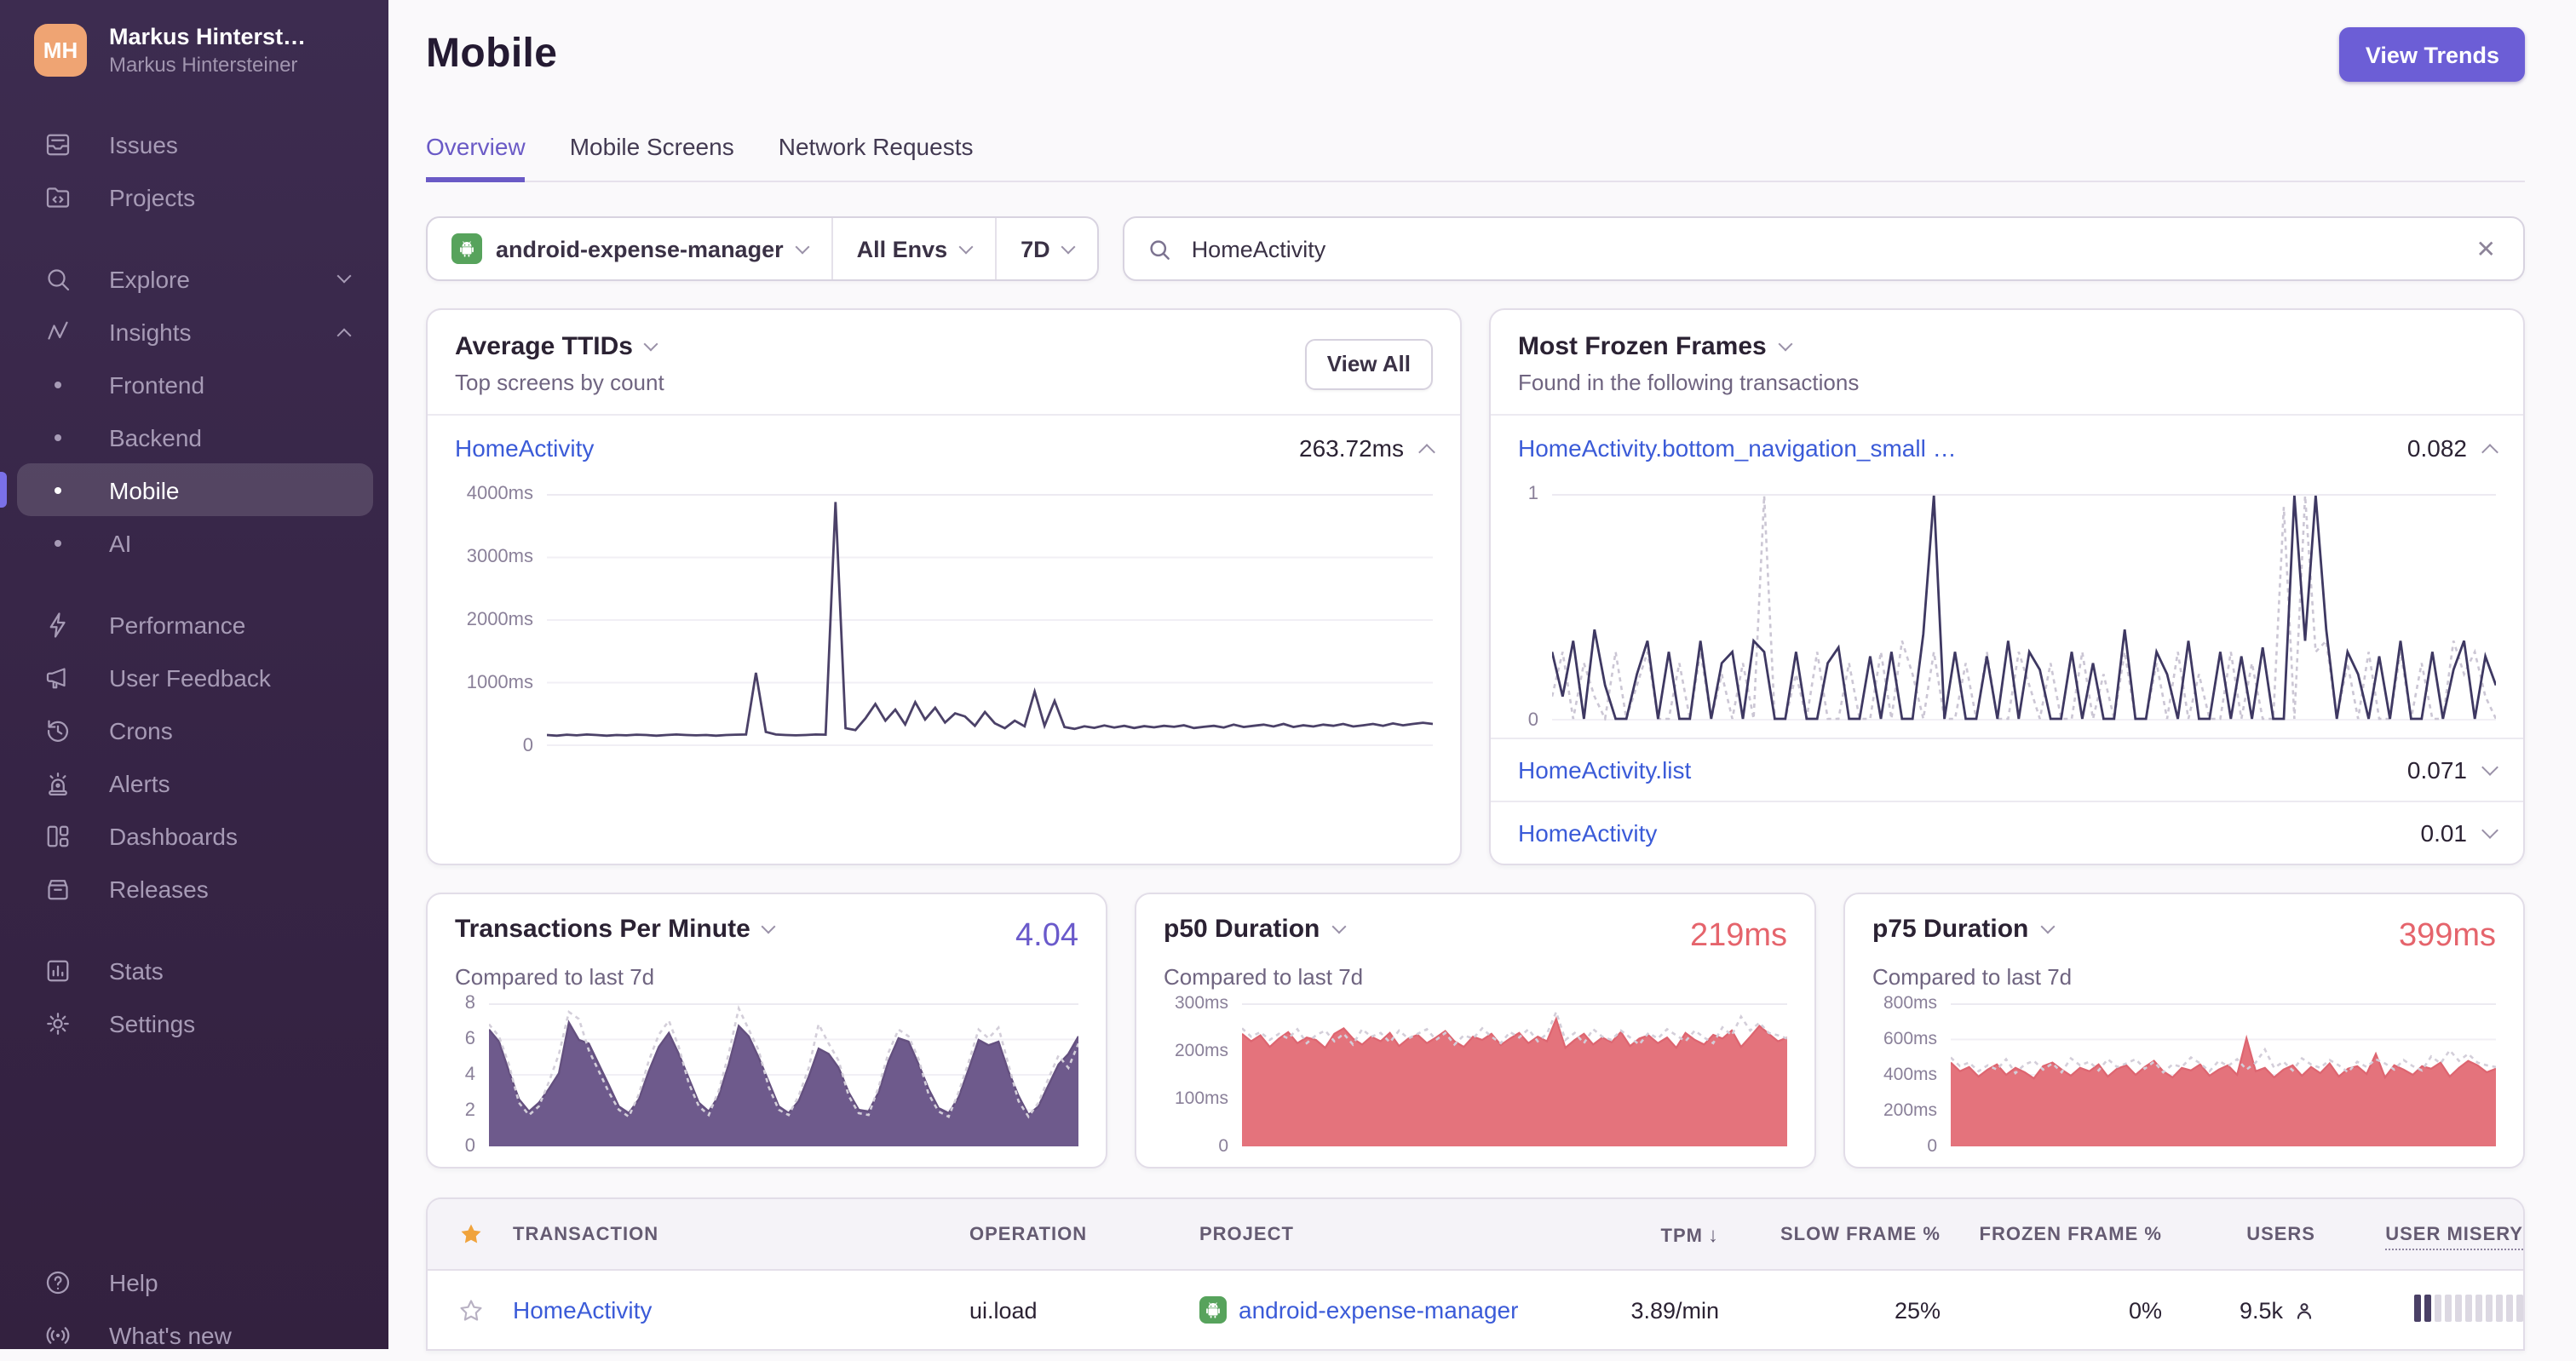  Describe the element at coordinates (2437, 448) in the screenshot. I see `frozen-value: 0.082` at that location.